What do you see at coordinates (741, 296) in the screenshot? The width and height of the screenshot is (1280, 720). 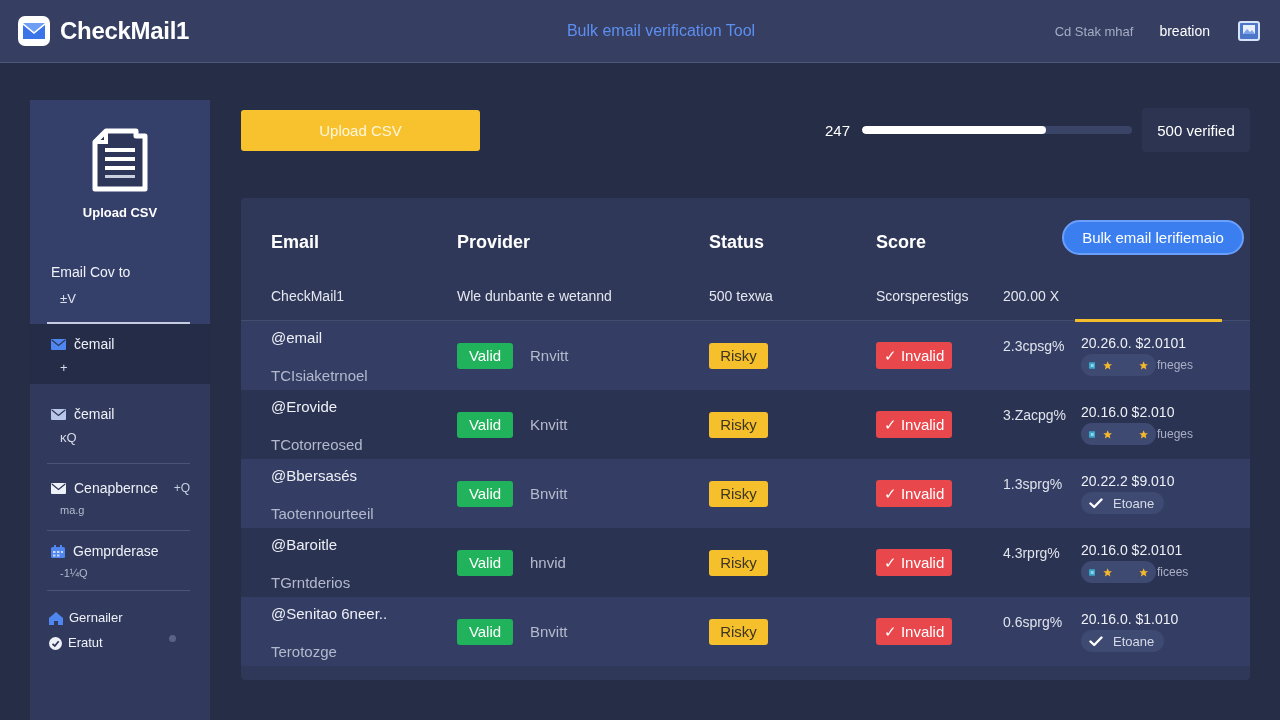 I see `summary-cell-text: 500 texwa` at bounding box center [741, 296].